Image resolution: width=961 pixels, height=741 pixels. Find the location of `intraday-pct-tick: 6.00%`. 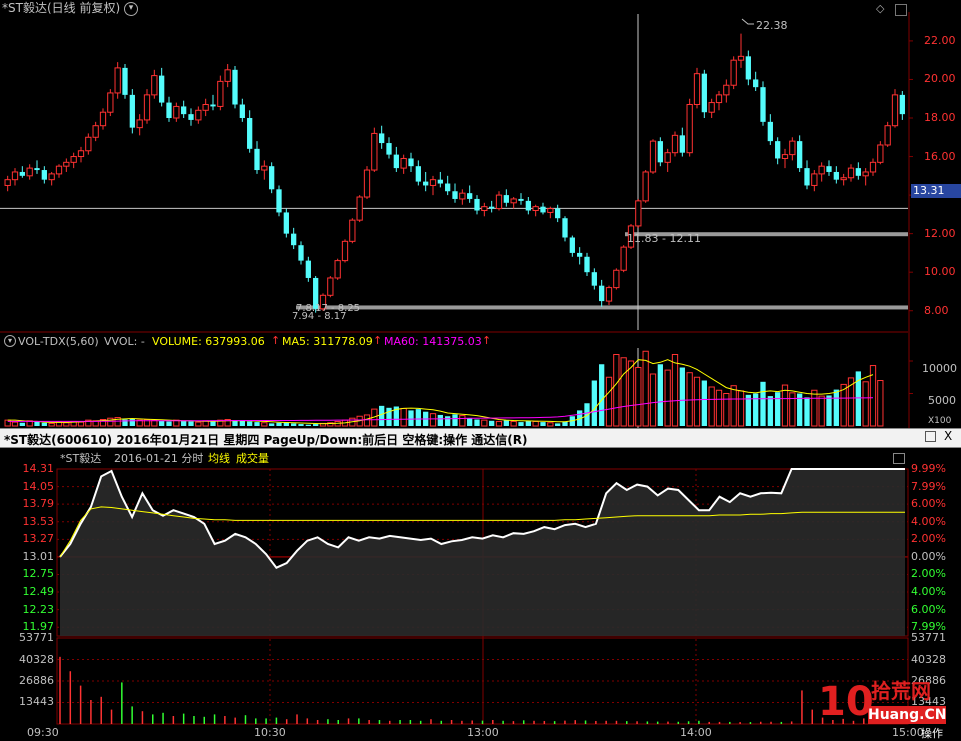

intraday-pct-tick: 6.00% is located at coordinates (928, 609).